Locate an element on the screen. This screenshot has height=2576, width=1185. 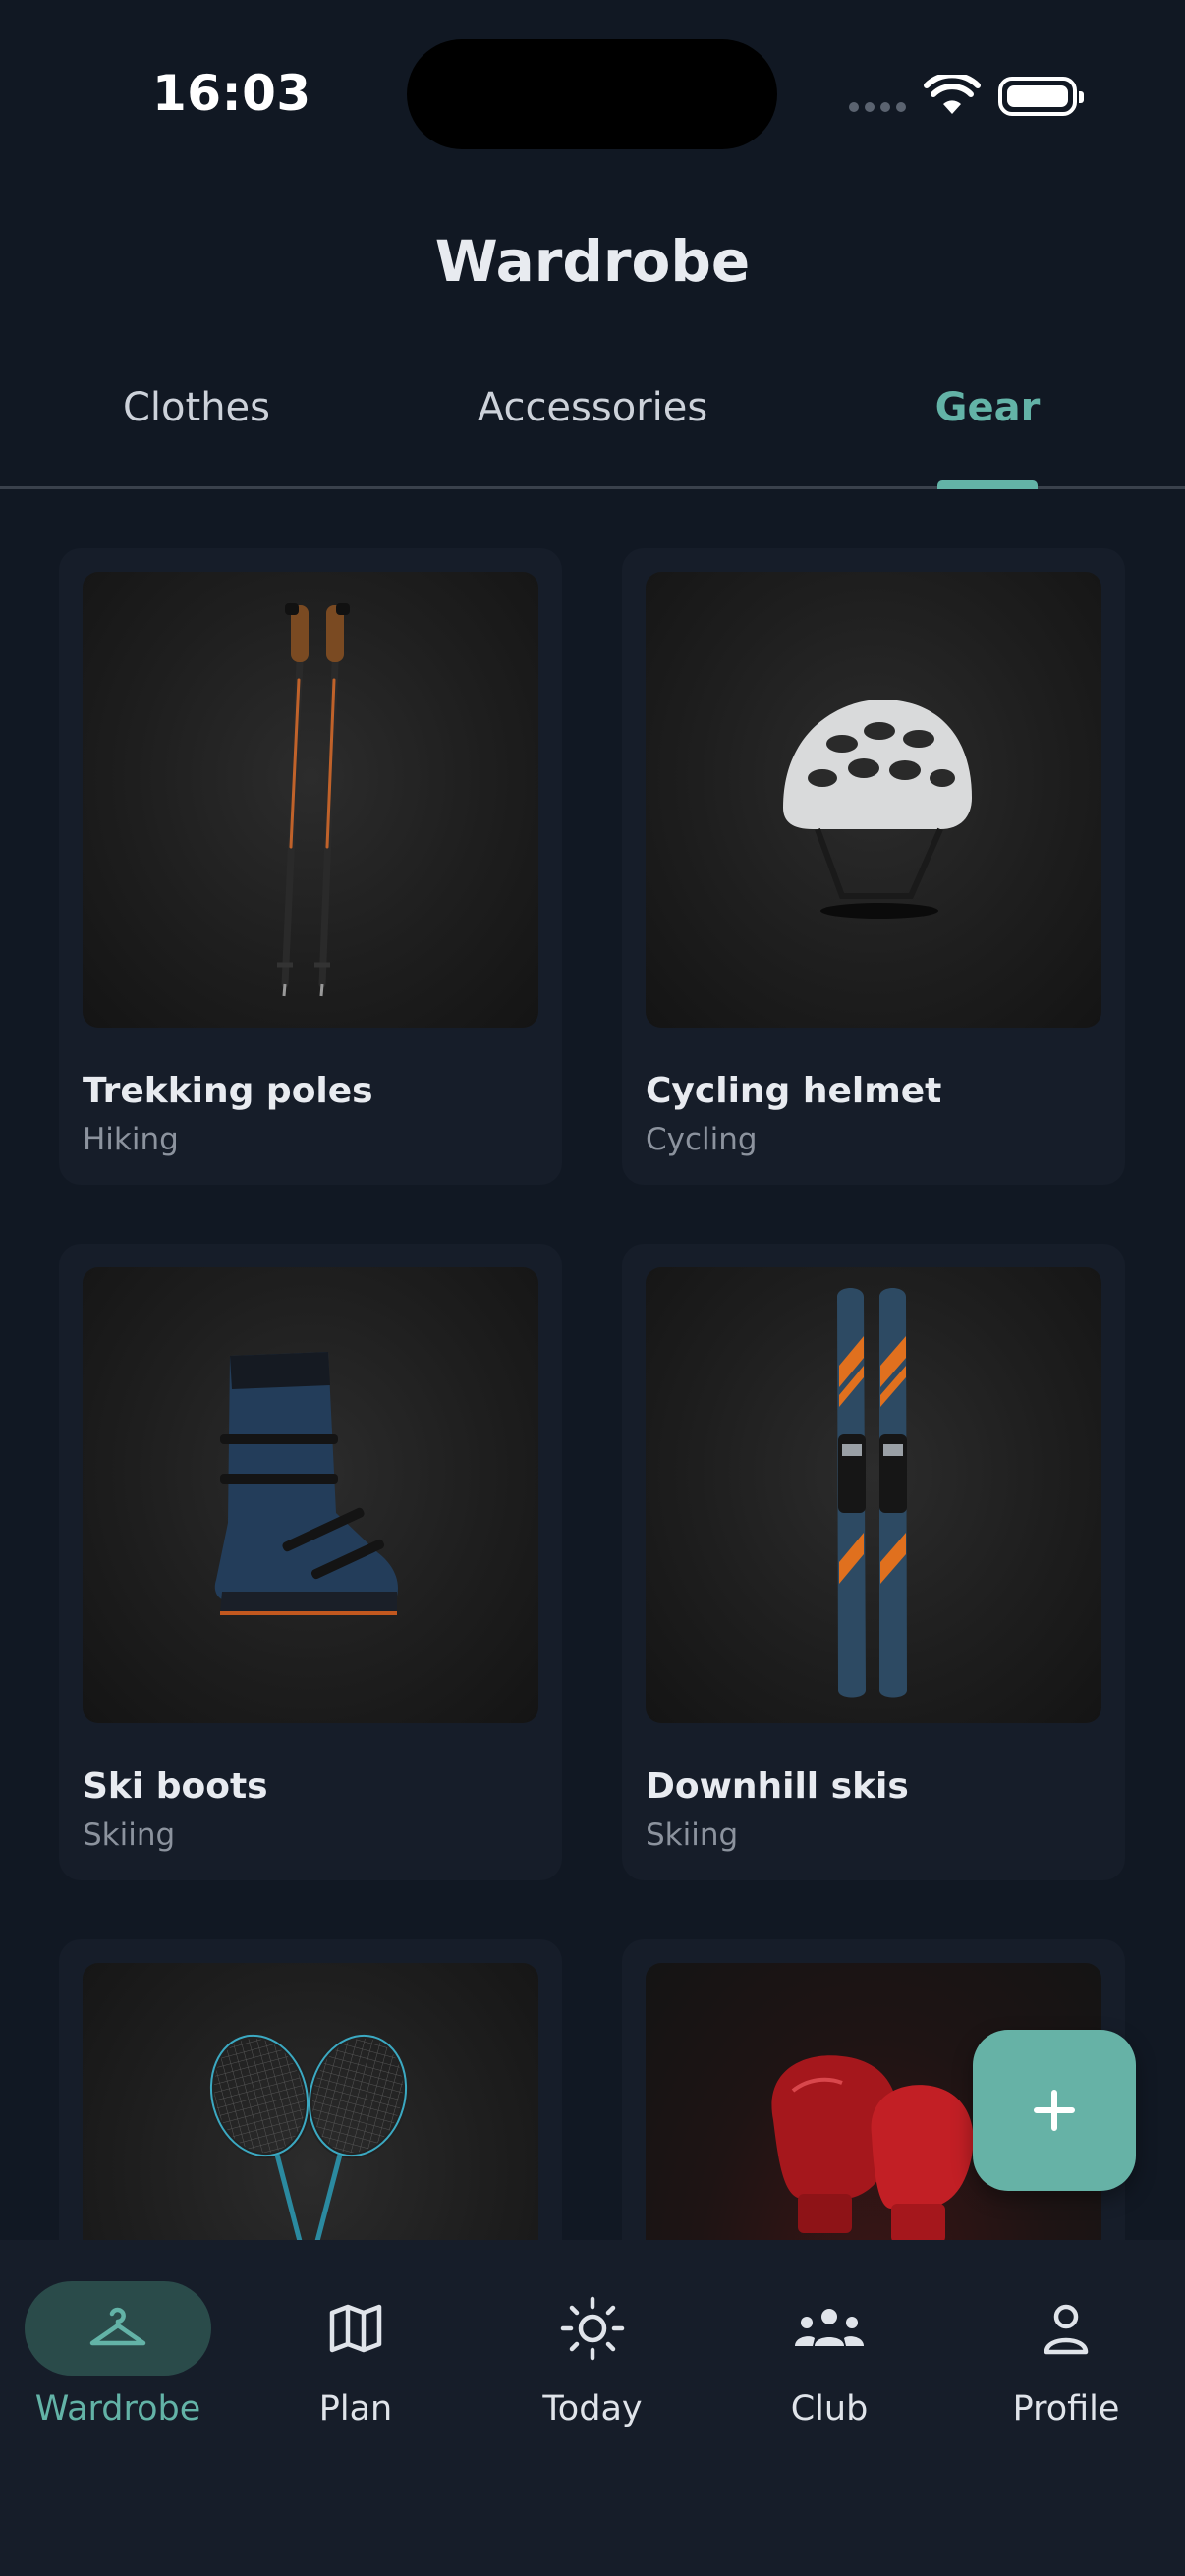
cellular-signal-icon is located at coordinates (878, 107).